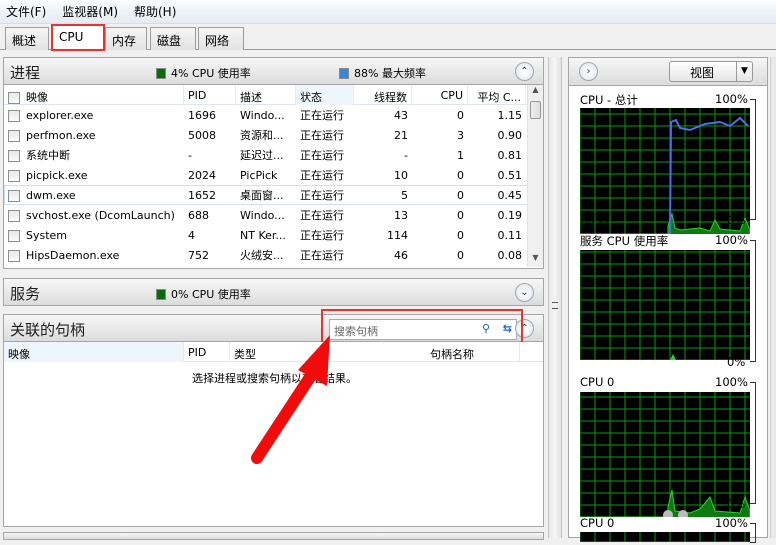  I want to click on graph-title: CPU - 总计, so click(609, 100).